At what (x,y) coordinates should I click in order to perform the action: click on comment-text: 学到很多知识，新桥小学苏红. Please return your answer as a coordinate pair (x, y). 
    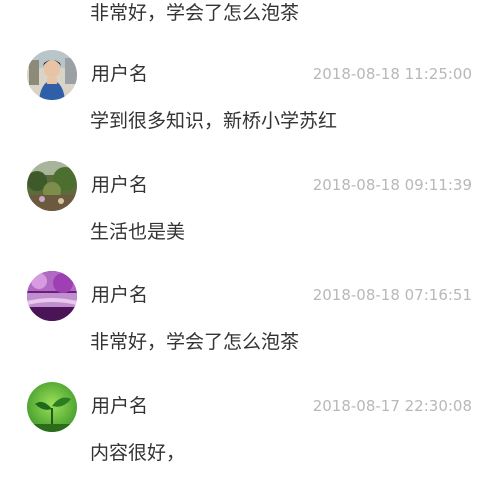
    Looking at the image, I should click on (214, 121).